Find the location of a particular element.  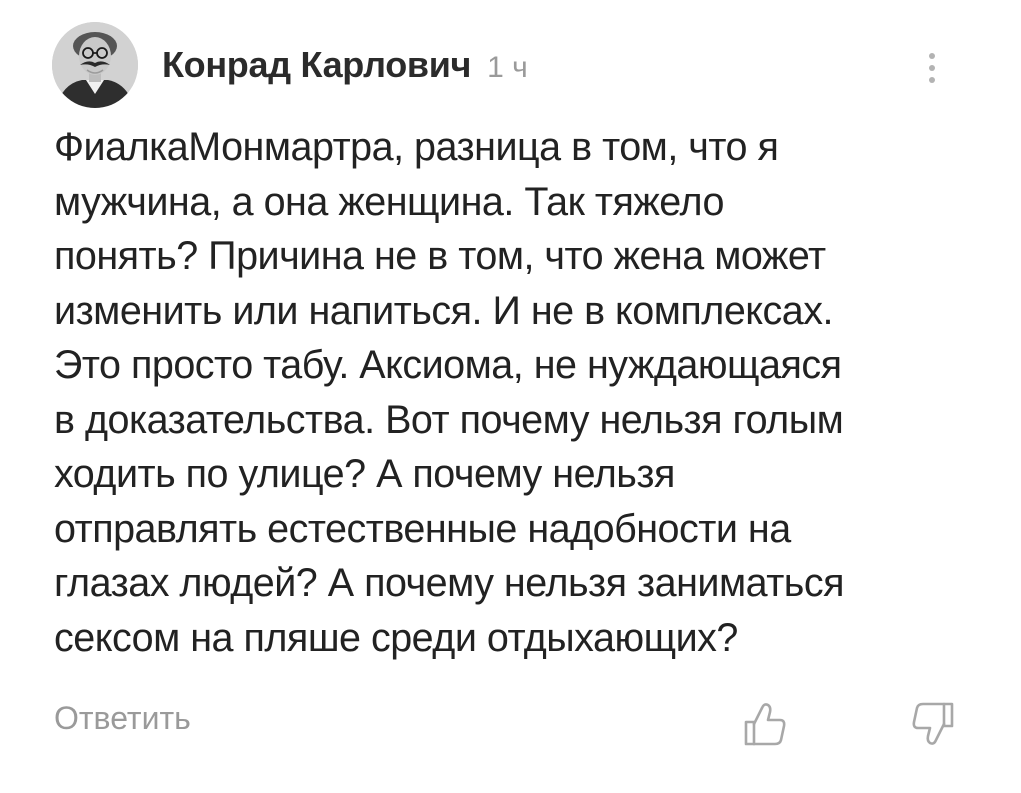

comment-line: отправлять естественные надобности на is located at coordinates (422, 528).